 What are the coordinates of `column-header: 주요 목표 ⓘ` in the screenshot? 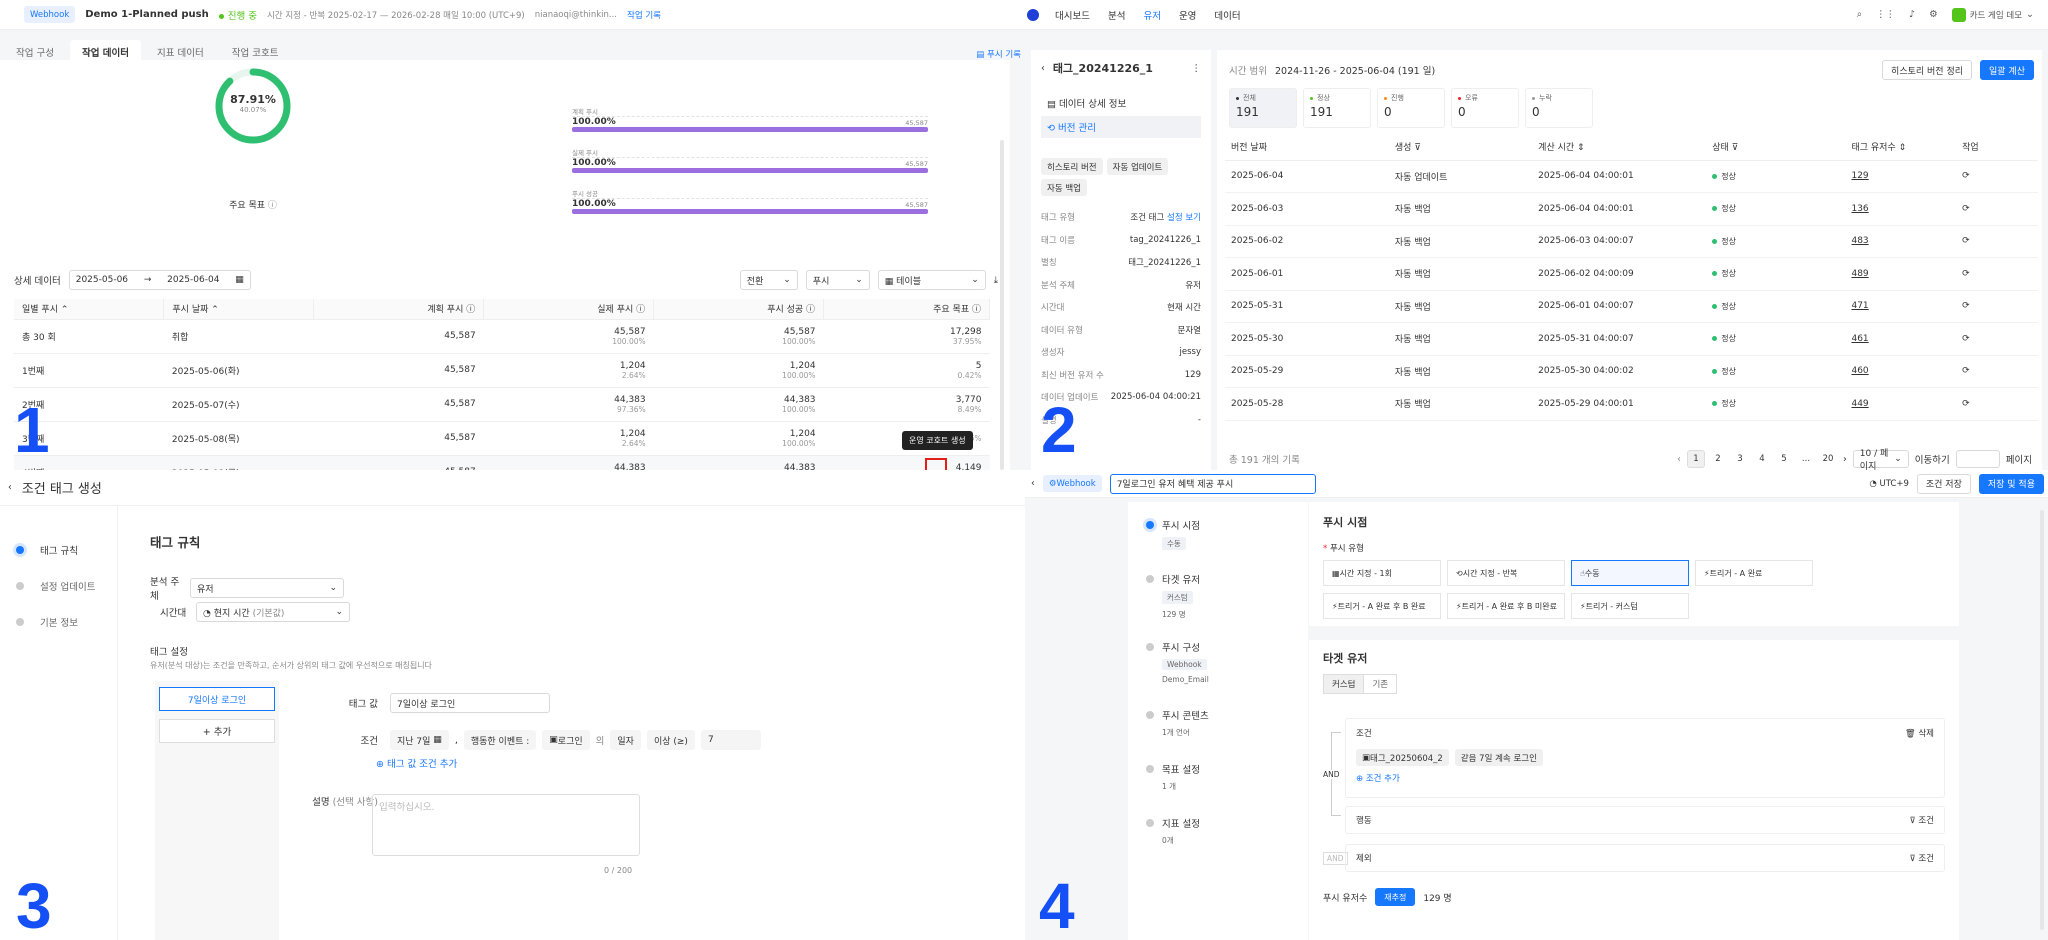 It's located at (906, 309).